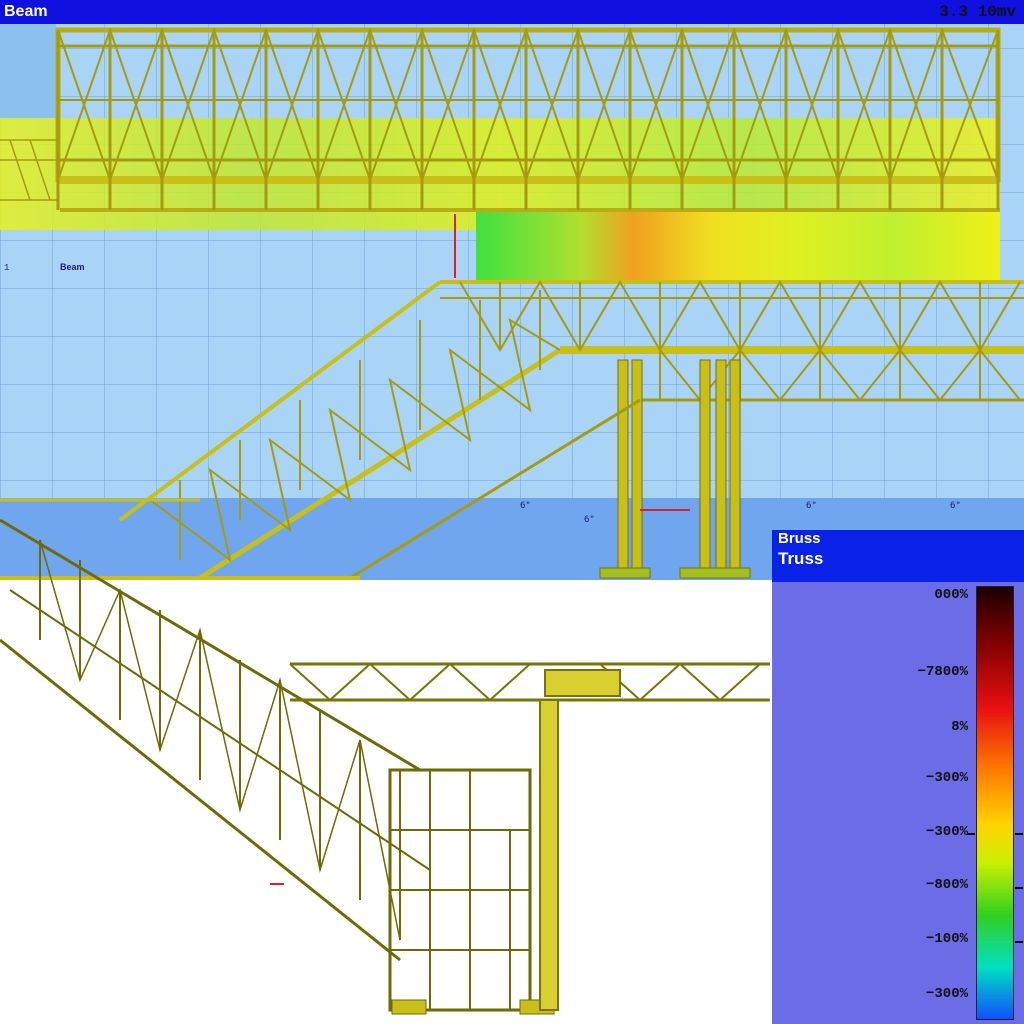 Image resolution: width=1024 pixels, height=1024 pixels. Describe the element at coordinates (28, 72) in the screenshot. I see `left-ruler-panel` at that location.